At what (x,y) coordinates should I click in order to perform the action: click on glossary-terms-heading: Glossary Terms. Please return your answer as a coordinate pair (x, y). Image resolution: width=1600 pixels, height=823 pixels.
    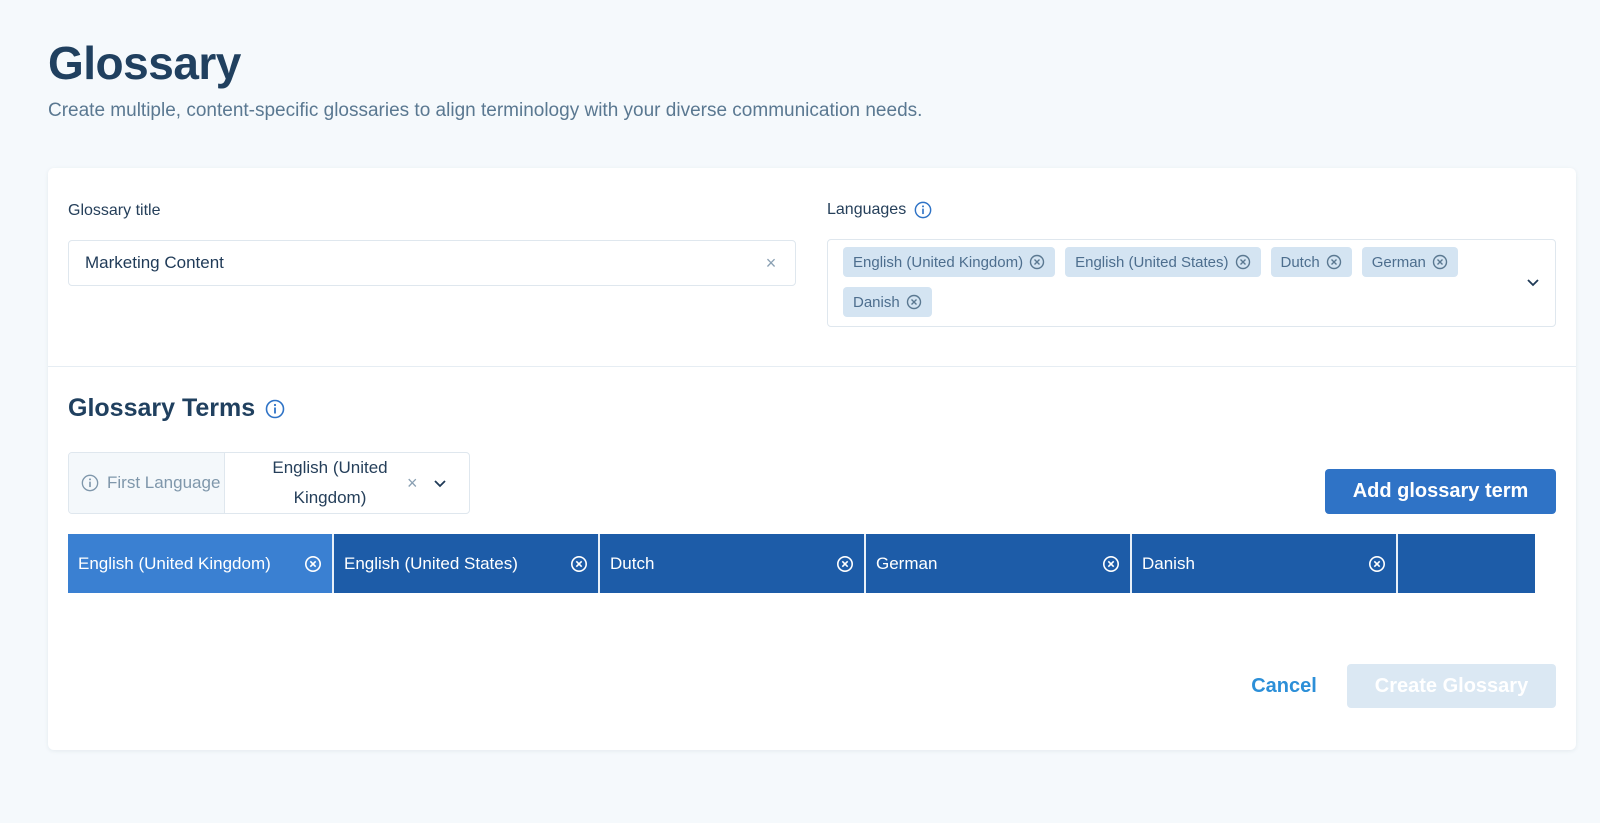
    Looking at the image, I should click on (176, 408).